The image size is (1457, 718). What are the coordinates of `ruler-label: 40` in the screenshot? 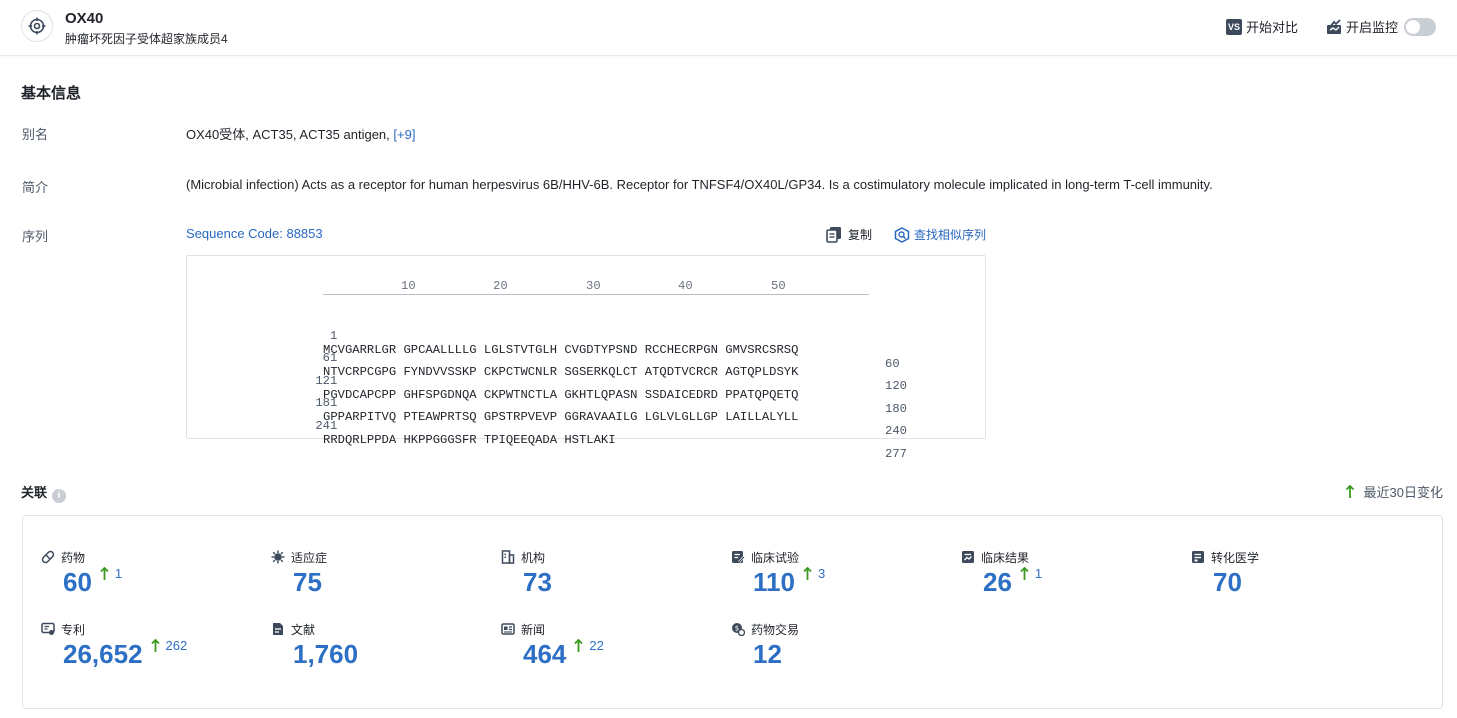 It's located at (685, 286).